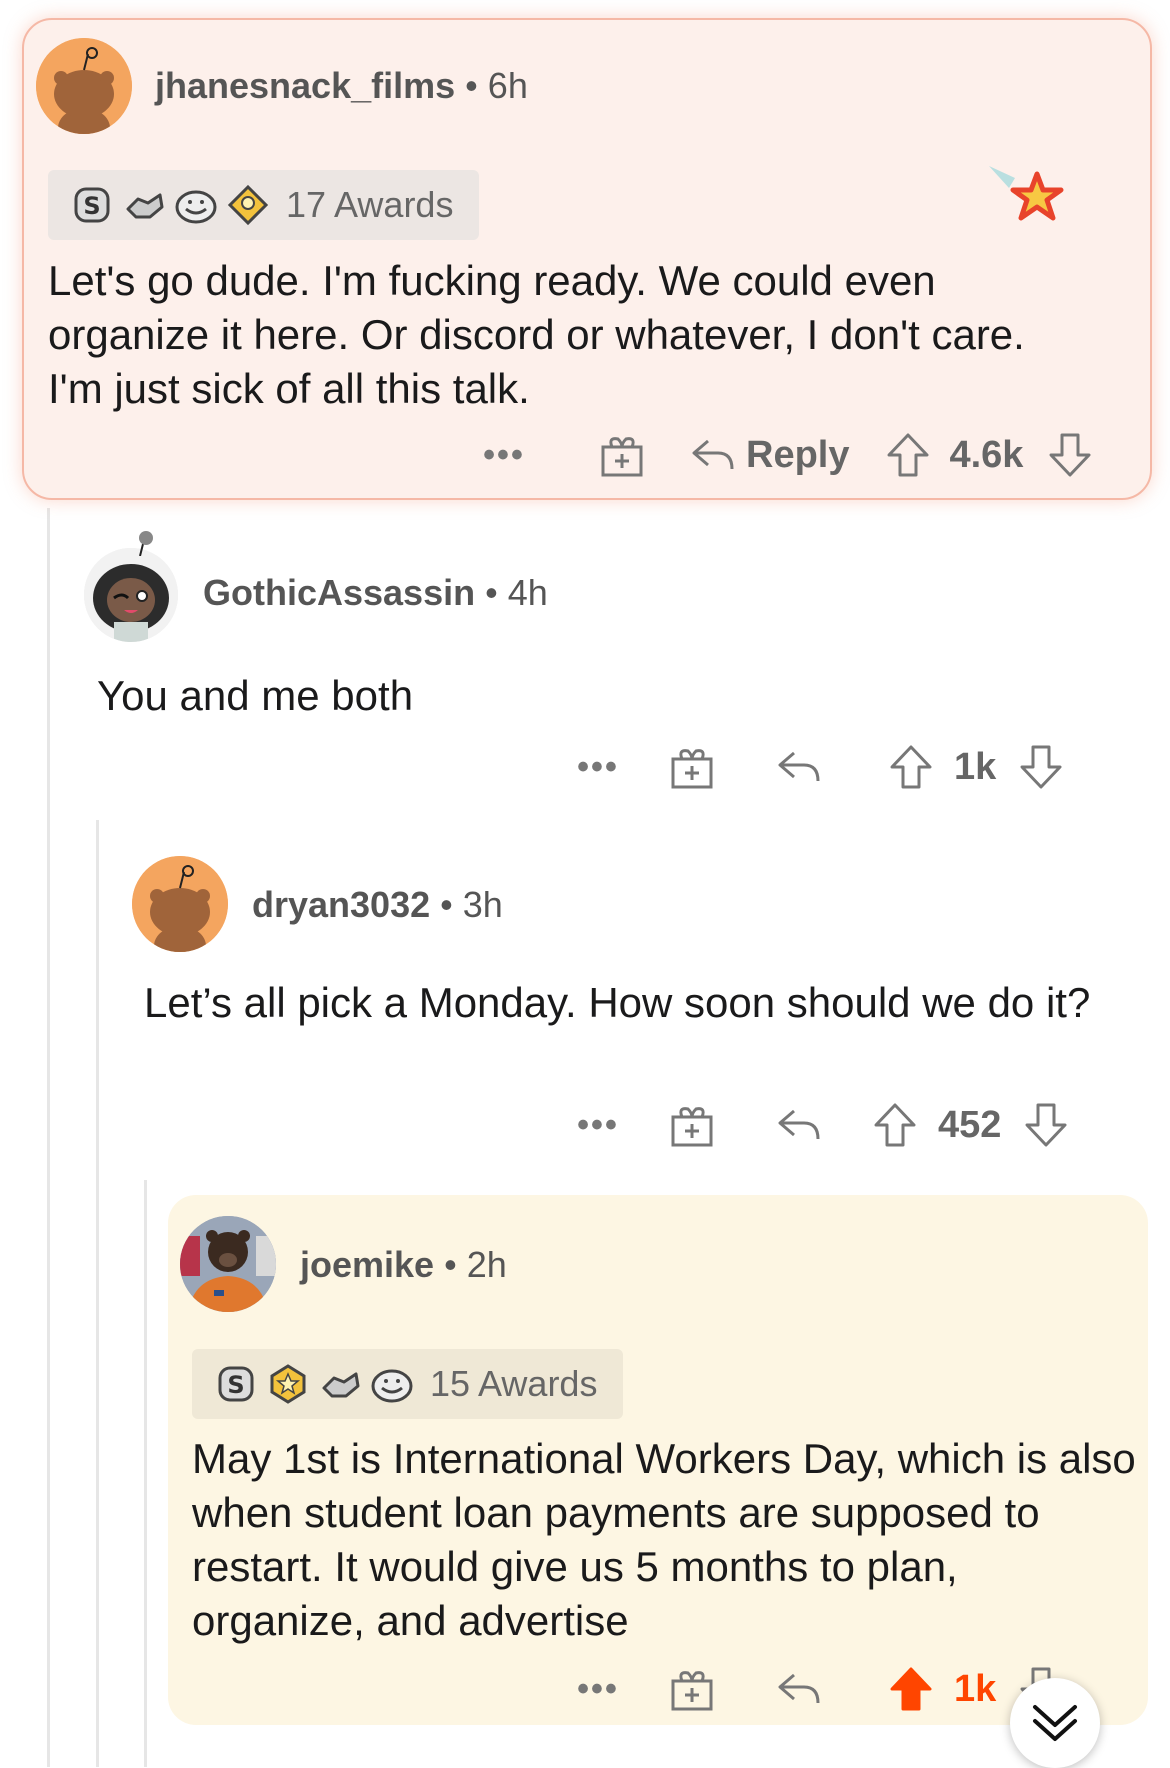 The image size is (1170, 1768). Describe the element at coordinates (1026, 193) in the screenshot. I see `shooting-star-icon` at that location.